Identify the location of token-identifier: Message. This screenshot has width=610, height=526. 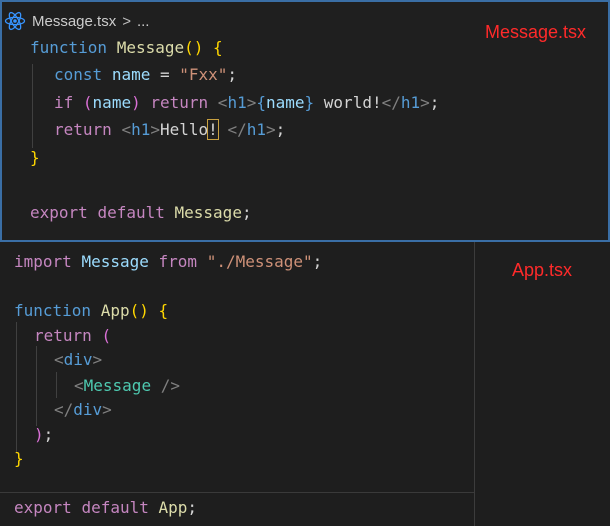
(115, 261).